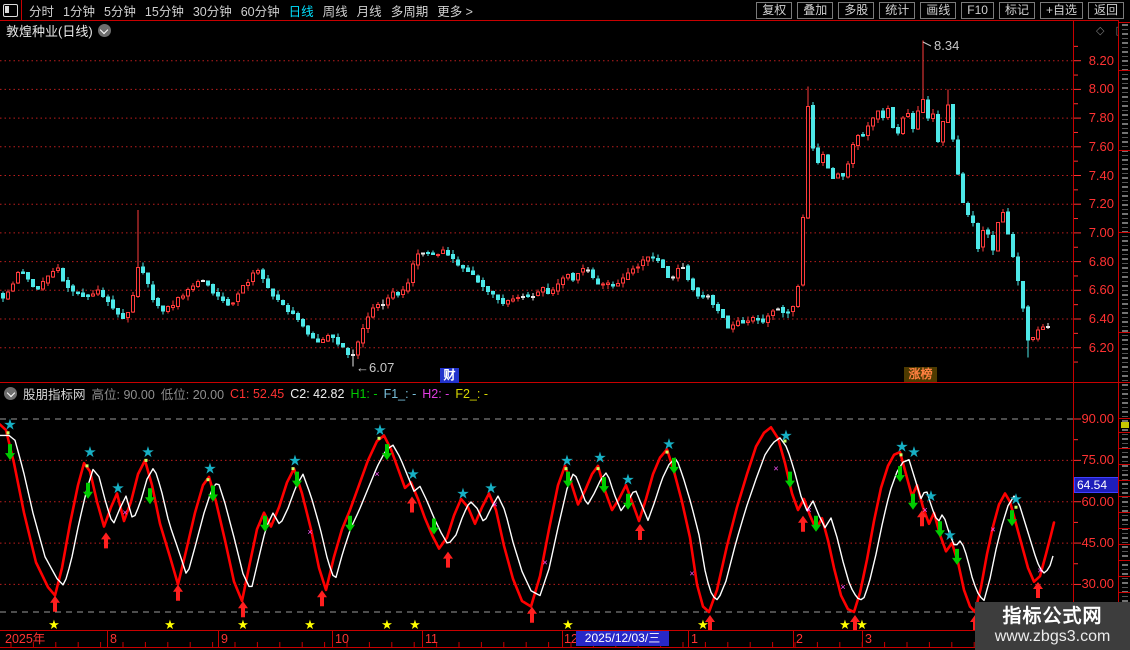  Describe the element at coordinates (622, 638) in the screenshot. I see `selected-date-badge: 2025/12/03/三` at that location.